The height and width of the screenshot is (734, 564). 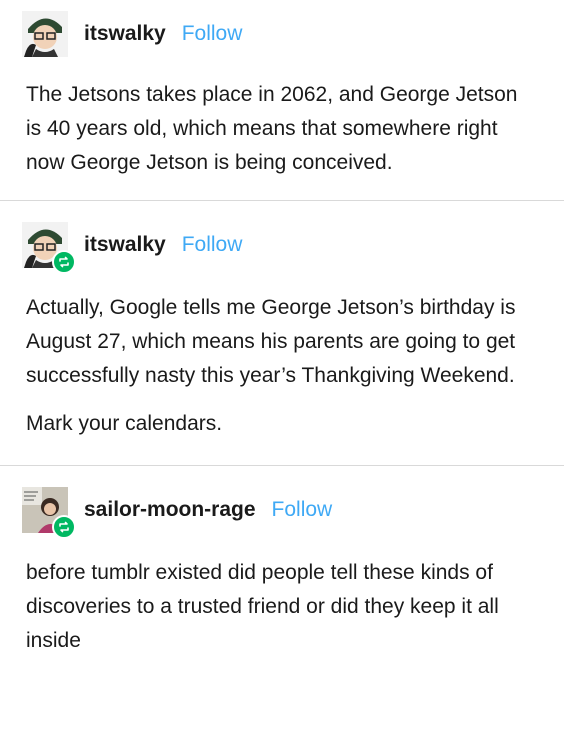 I want to click on username: sailor-moon-rage, so click(x=170, y=510).